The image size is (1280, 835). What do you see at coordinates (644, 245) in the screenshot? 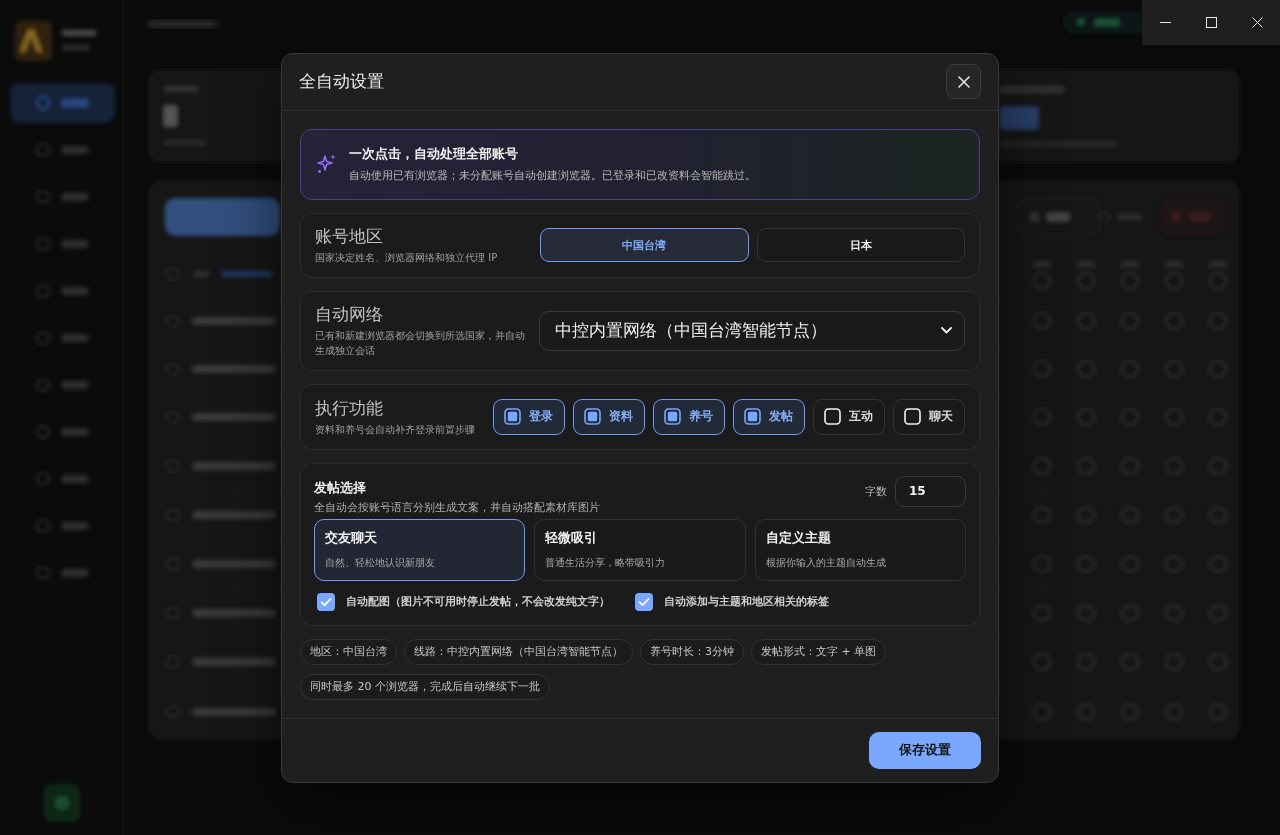
I see `region-option: 中国台湾` at bounding box center [644, 245].